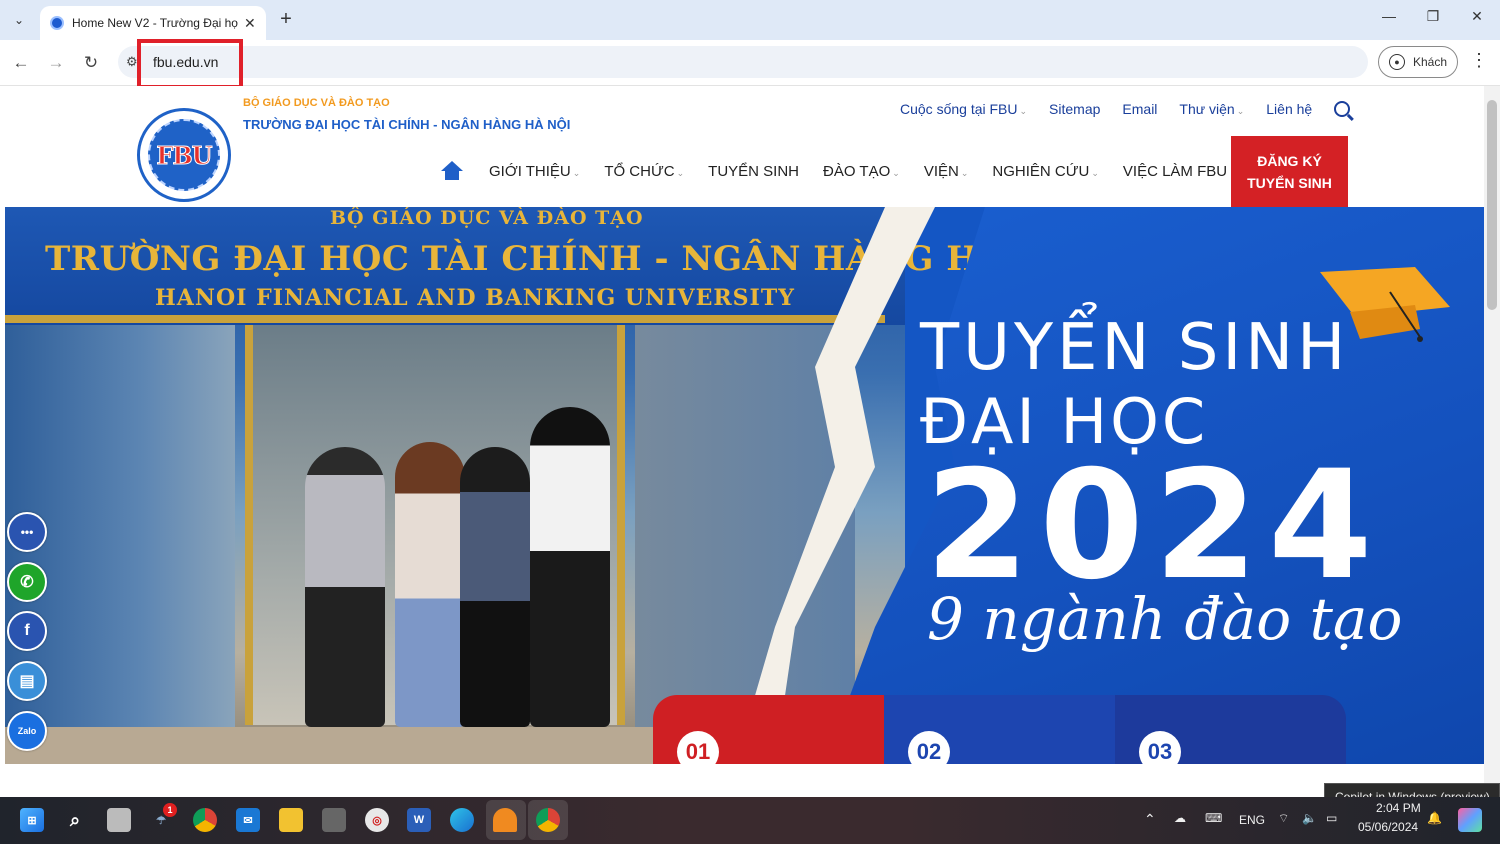 This screenshot has width=1500, height=844. I want to click on graduation-cap-icon, so click(1385, 304).